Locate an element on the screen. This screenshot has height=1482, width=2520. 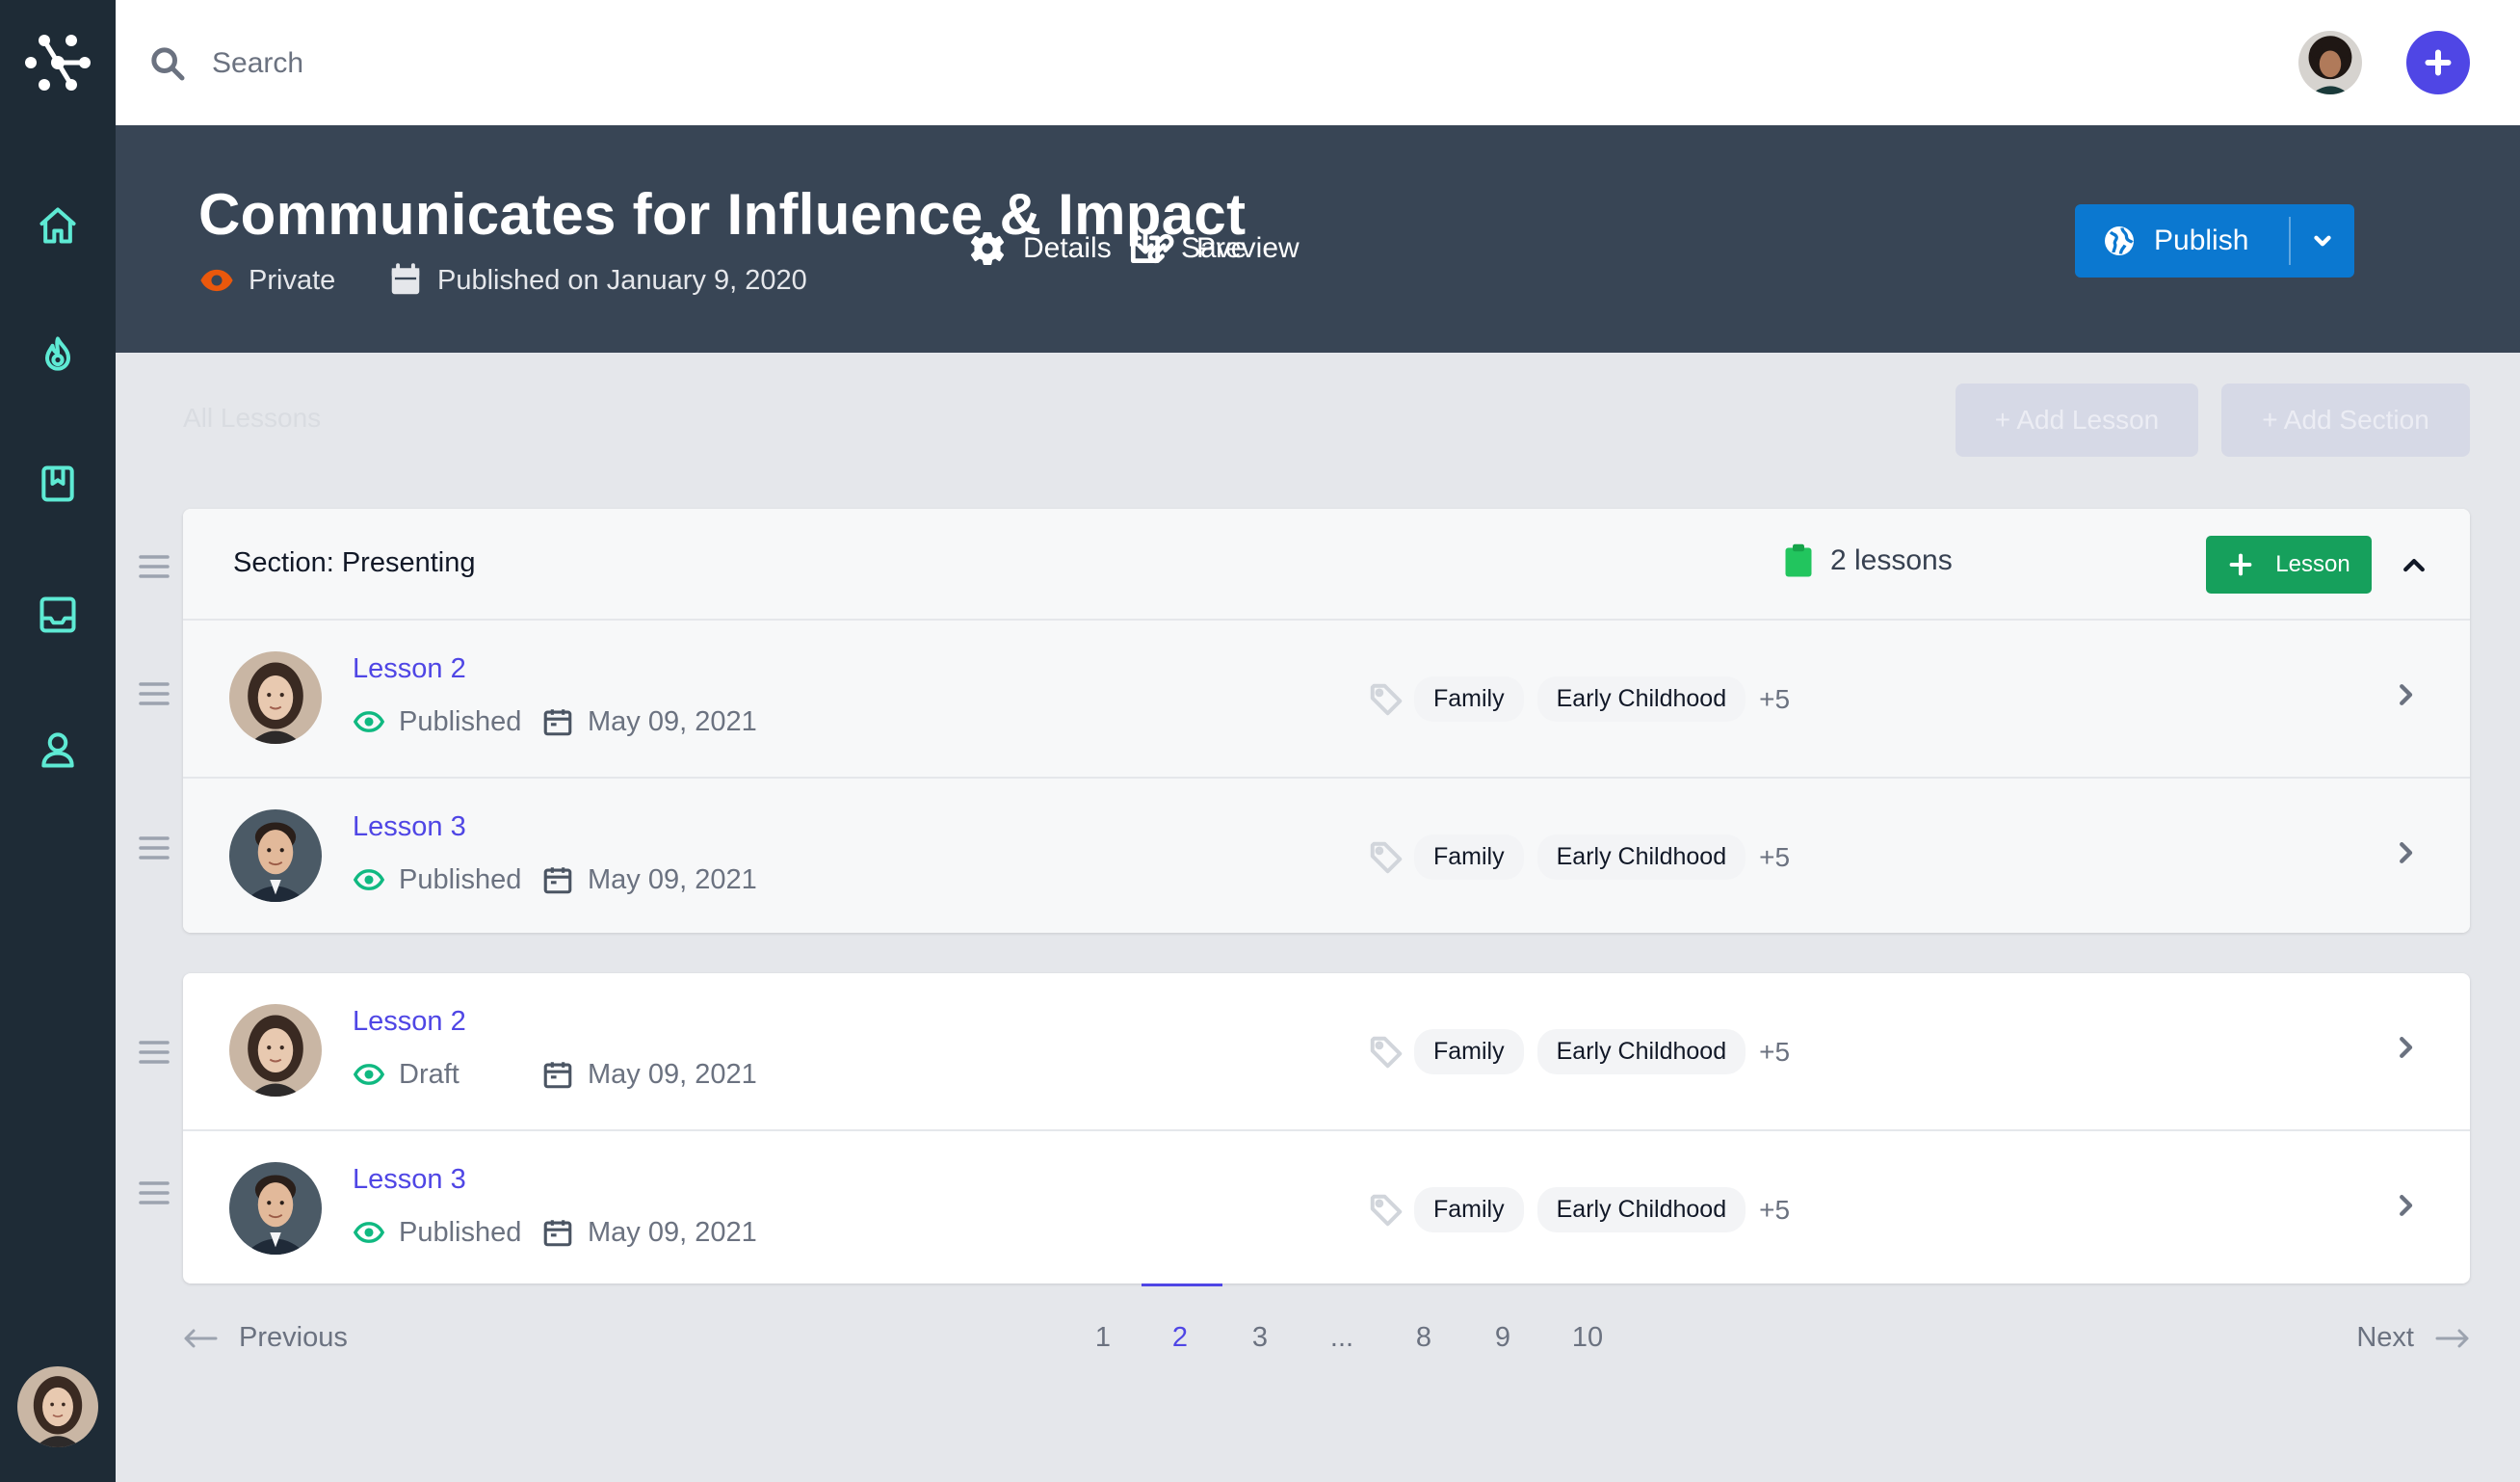
sidebar-item-library is located at coordinates (58, 484).